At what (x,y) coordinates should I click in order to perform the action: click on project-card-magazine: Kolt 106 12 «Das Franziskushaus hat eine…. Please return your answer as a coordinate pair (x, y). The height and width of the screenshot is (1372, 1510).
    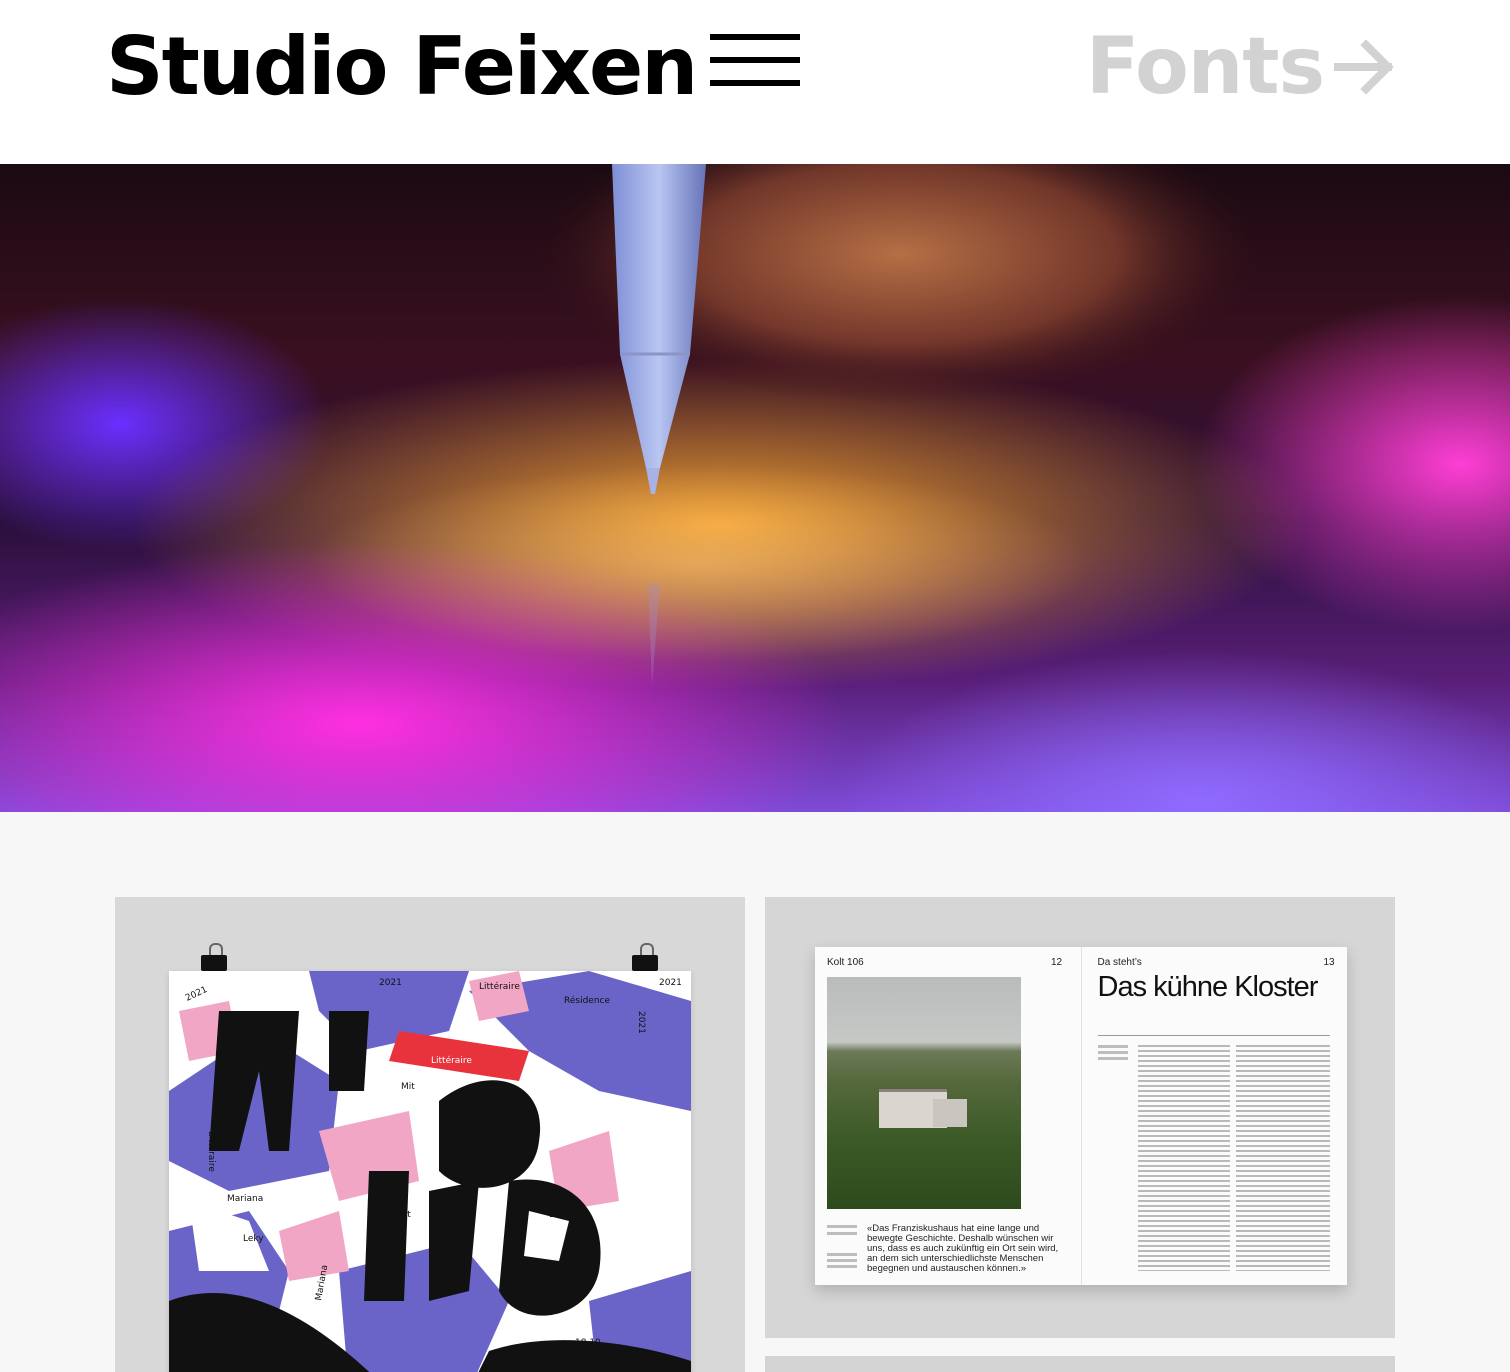
    Looking at the image, I should click on (1080, 1117).